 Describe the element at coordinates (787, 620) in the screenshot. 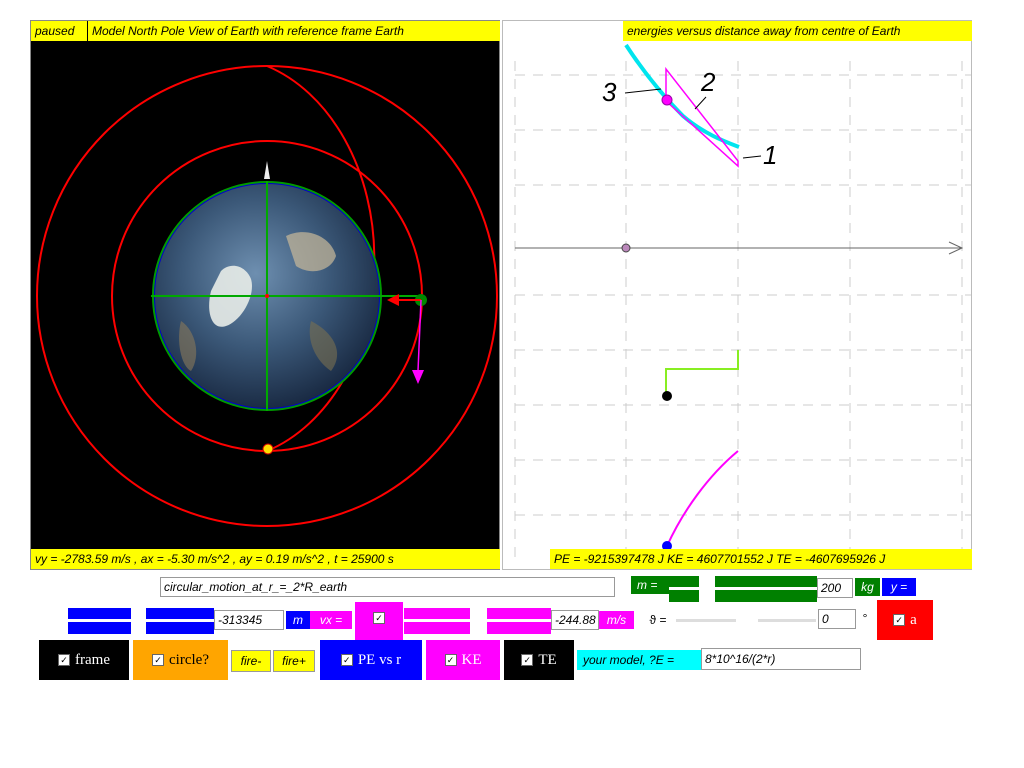

I see `theta-slider` at that location.